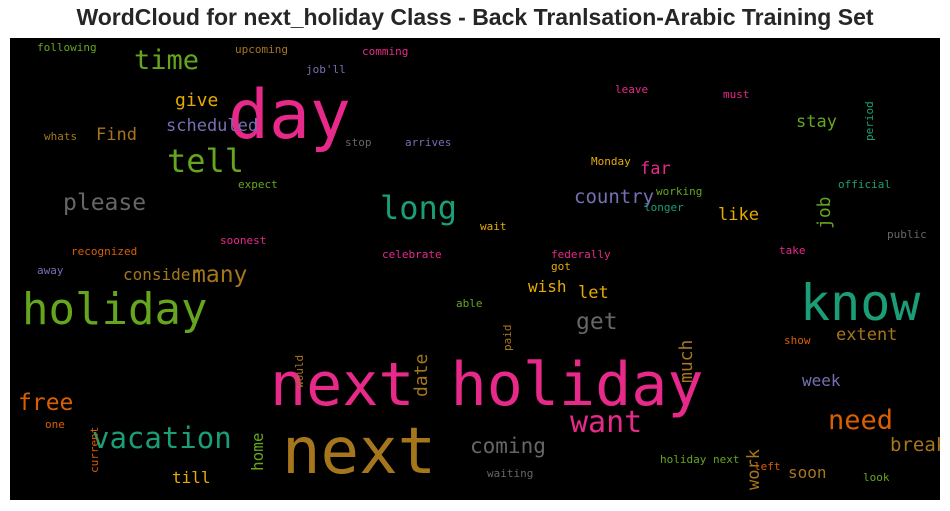 The image size is (950, 511). Describe the element at coordinates (212, 126) in the screenshot. I see `word-home: scheduled` at that location.